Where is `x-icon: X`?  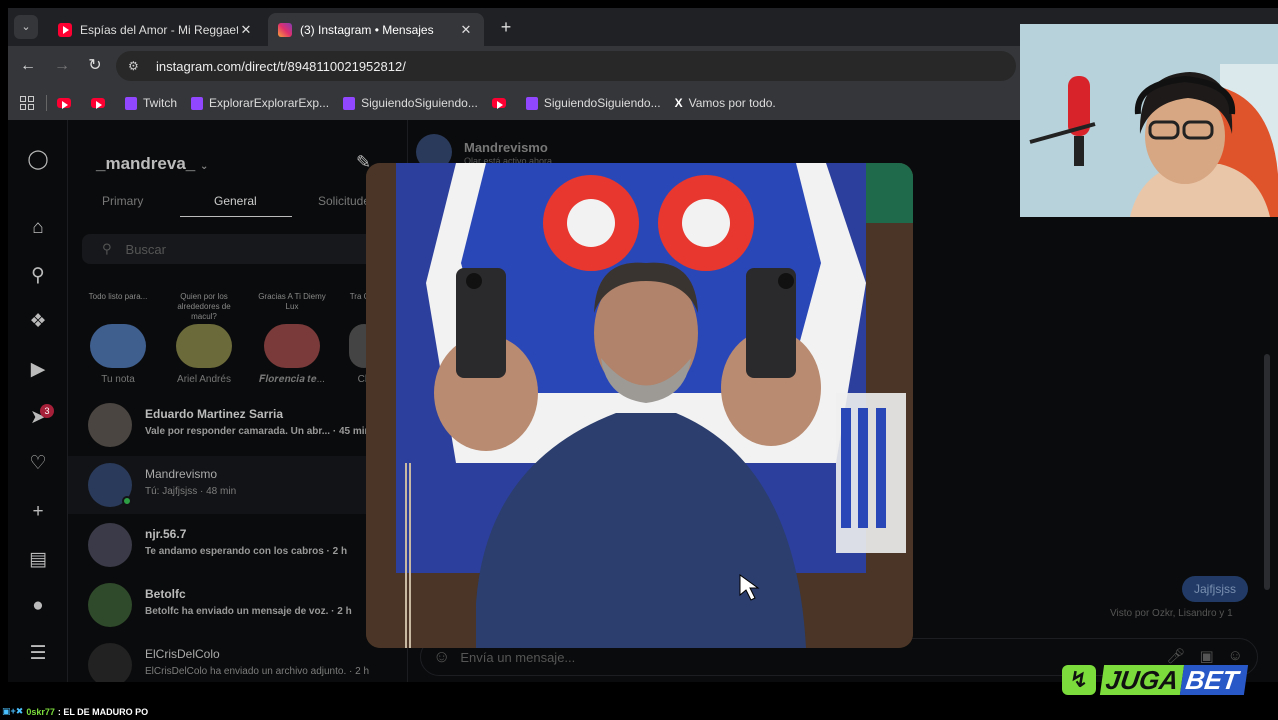 x-icon: X is located at coordinates (678, 103).